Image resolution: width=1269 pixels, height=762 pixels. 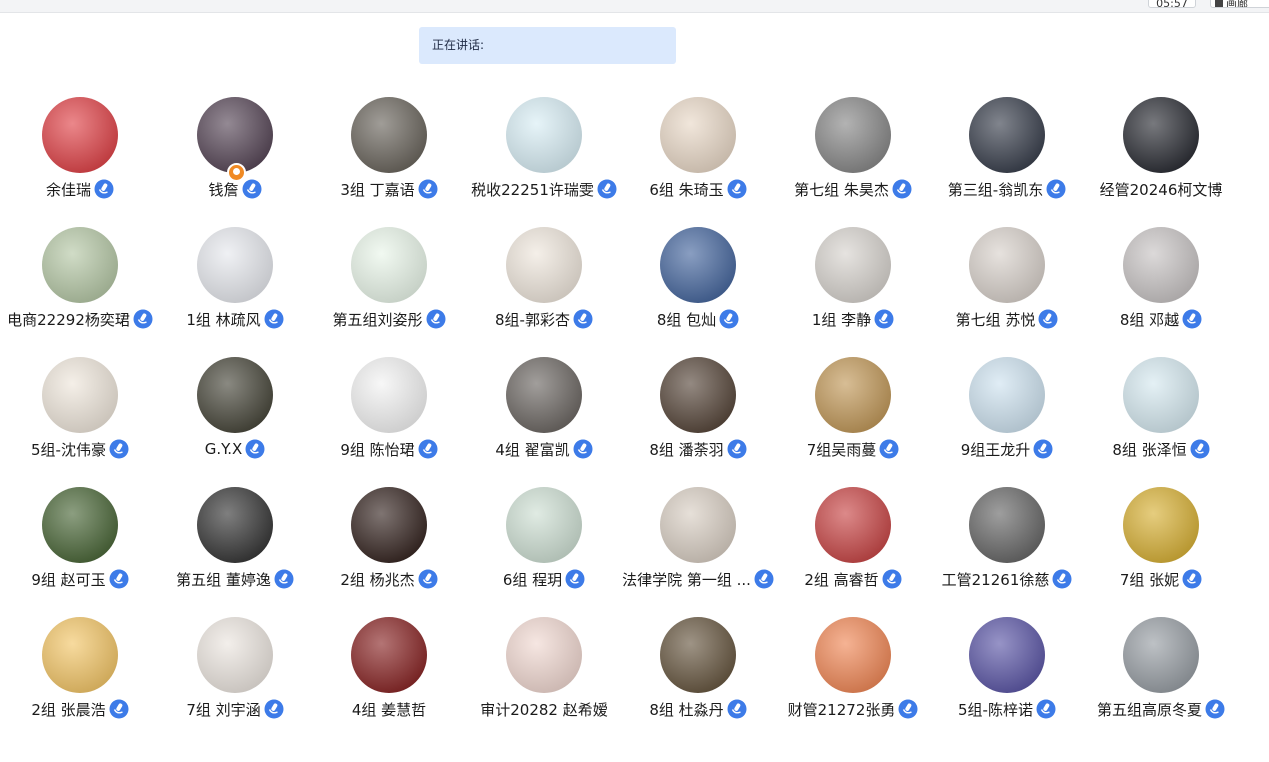 I want to click on participant-name: 工管21261徐慈, so click(x=995, y=579).